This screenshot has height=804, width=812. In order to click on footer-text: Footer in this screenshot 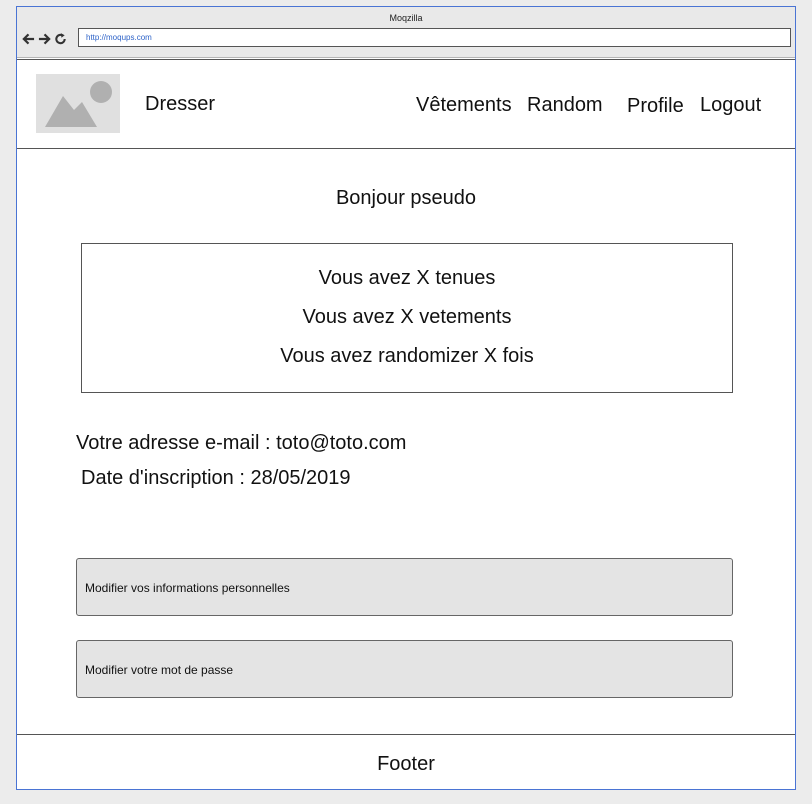, I will do `click(406, 764)`.